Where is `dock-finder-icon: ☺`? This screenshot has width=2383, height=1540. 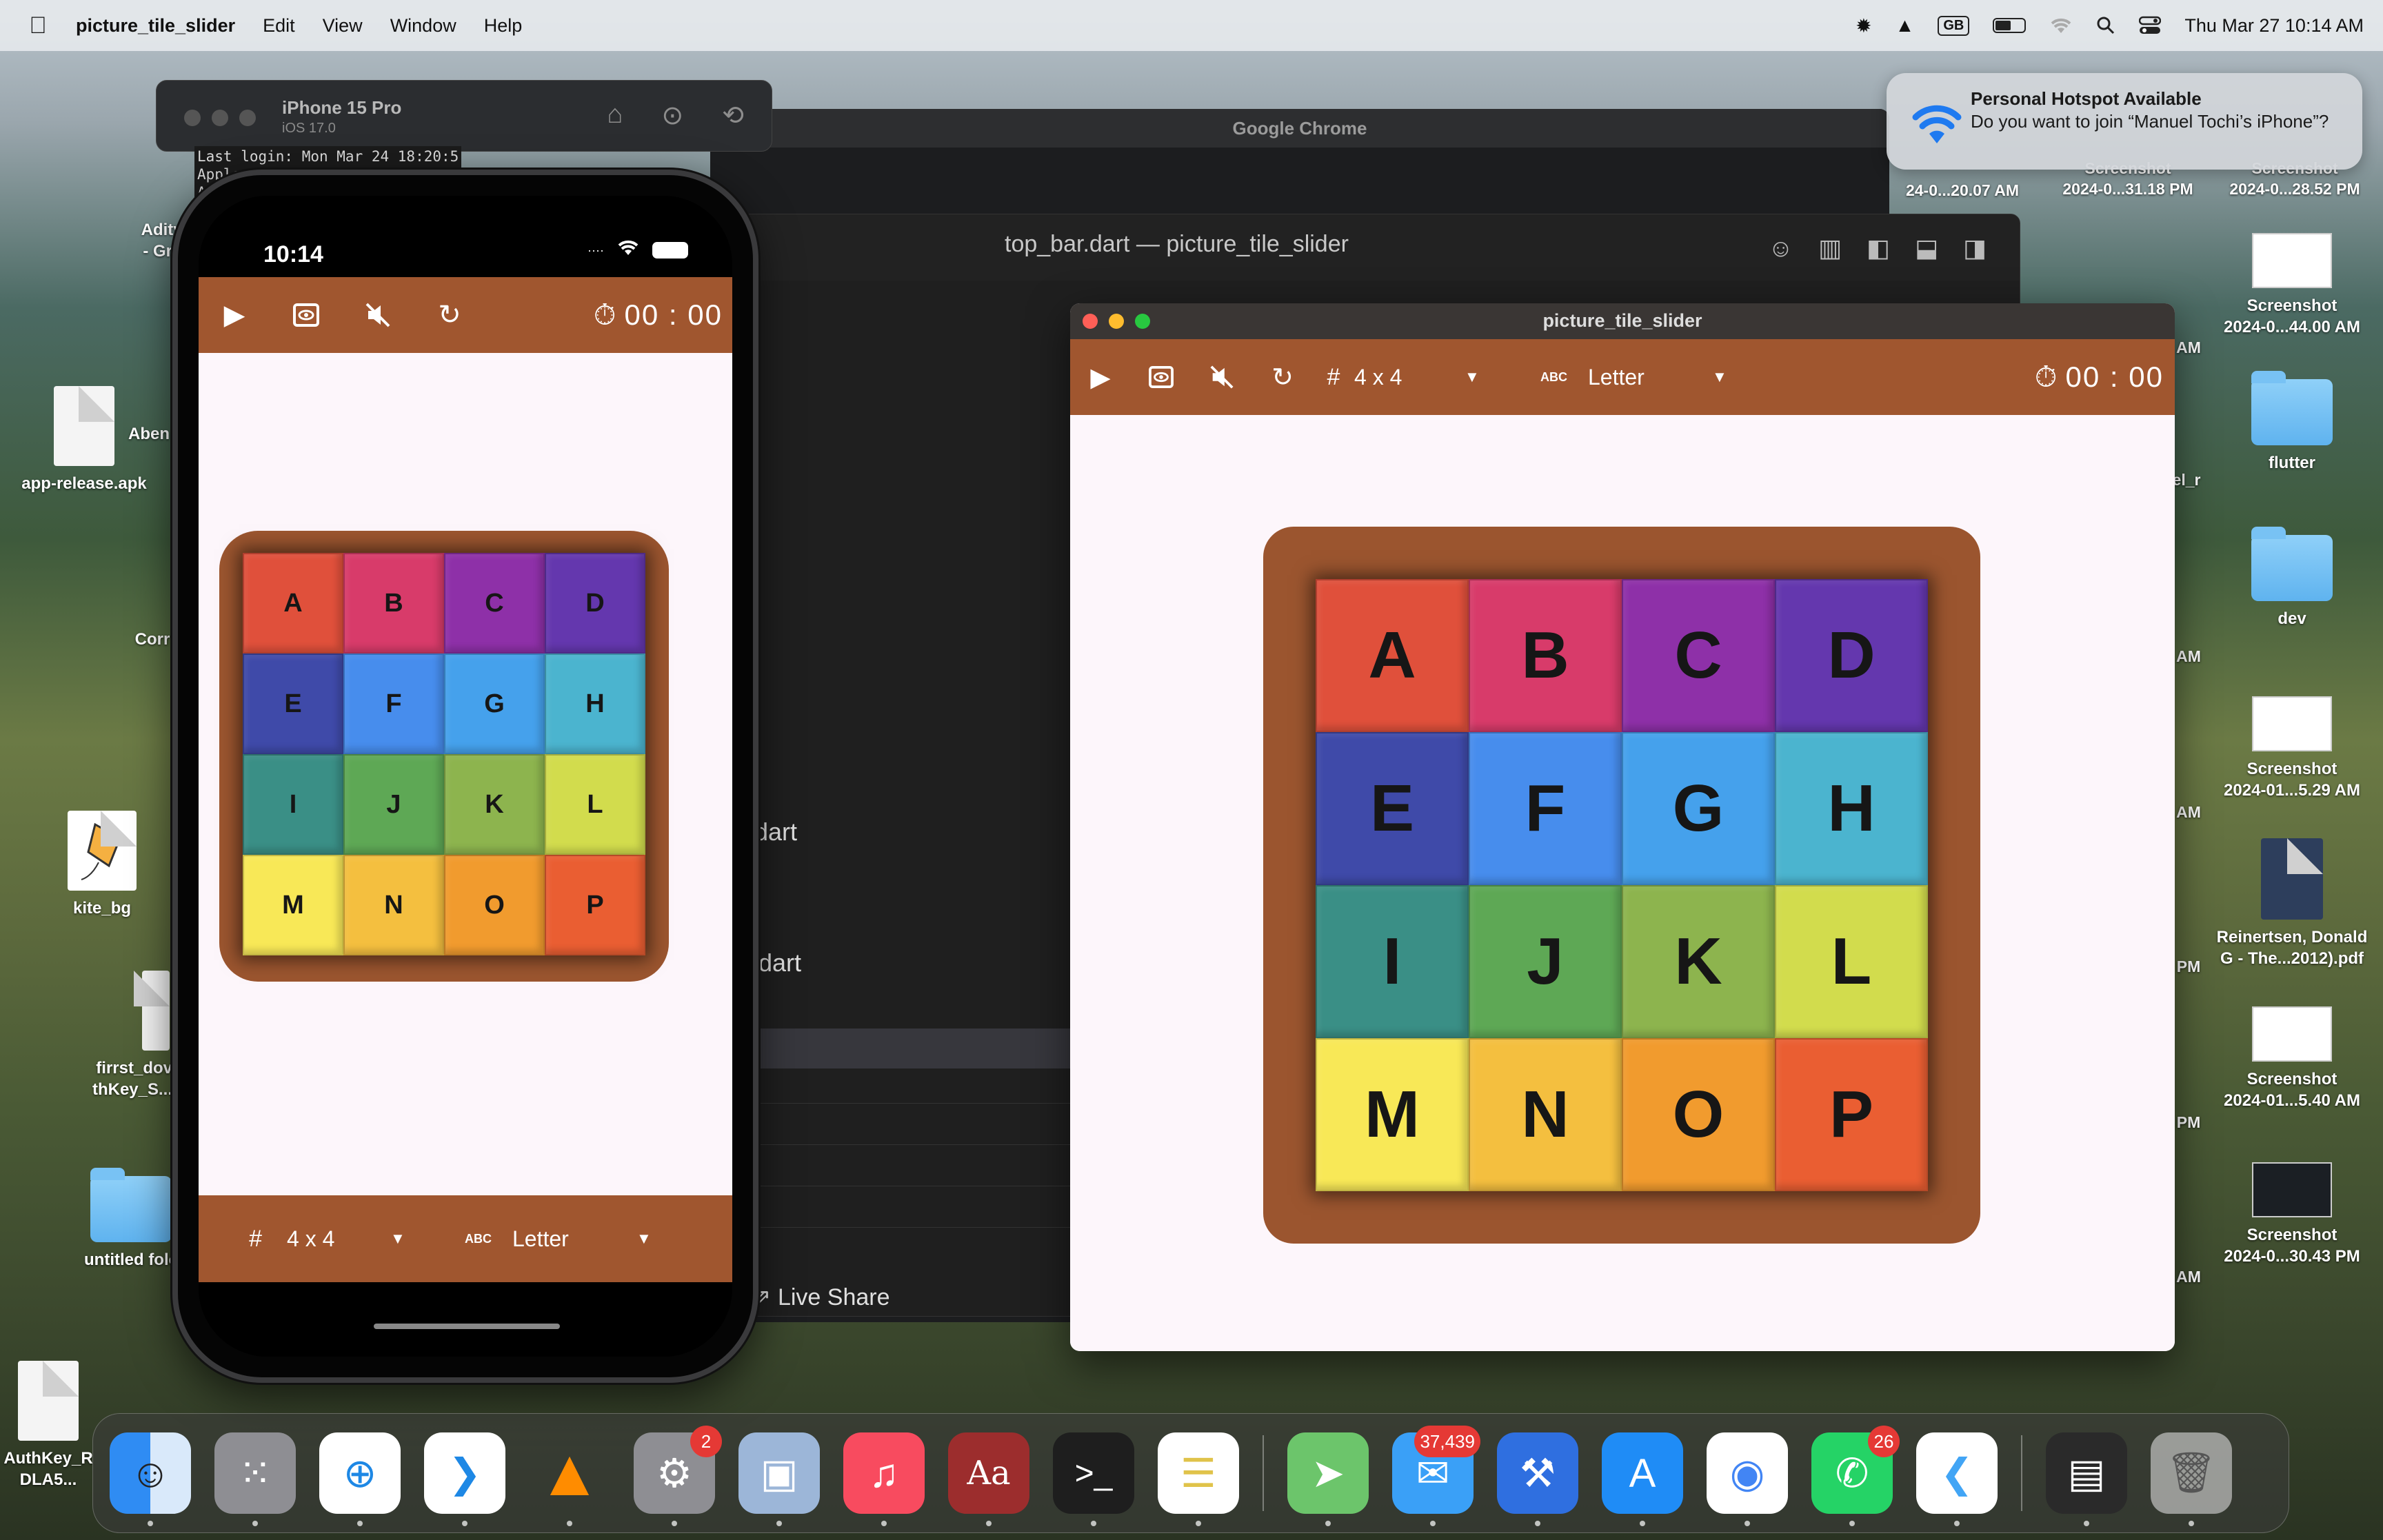
dock-finder-icon: ☺ is located at coordinates (150, 1479).